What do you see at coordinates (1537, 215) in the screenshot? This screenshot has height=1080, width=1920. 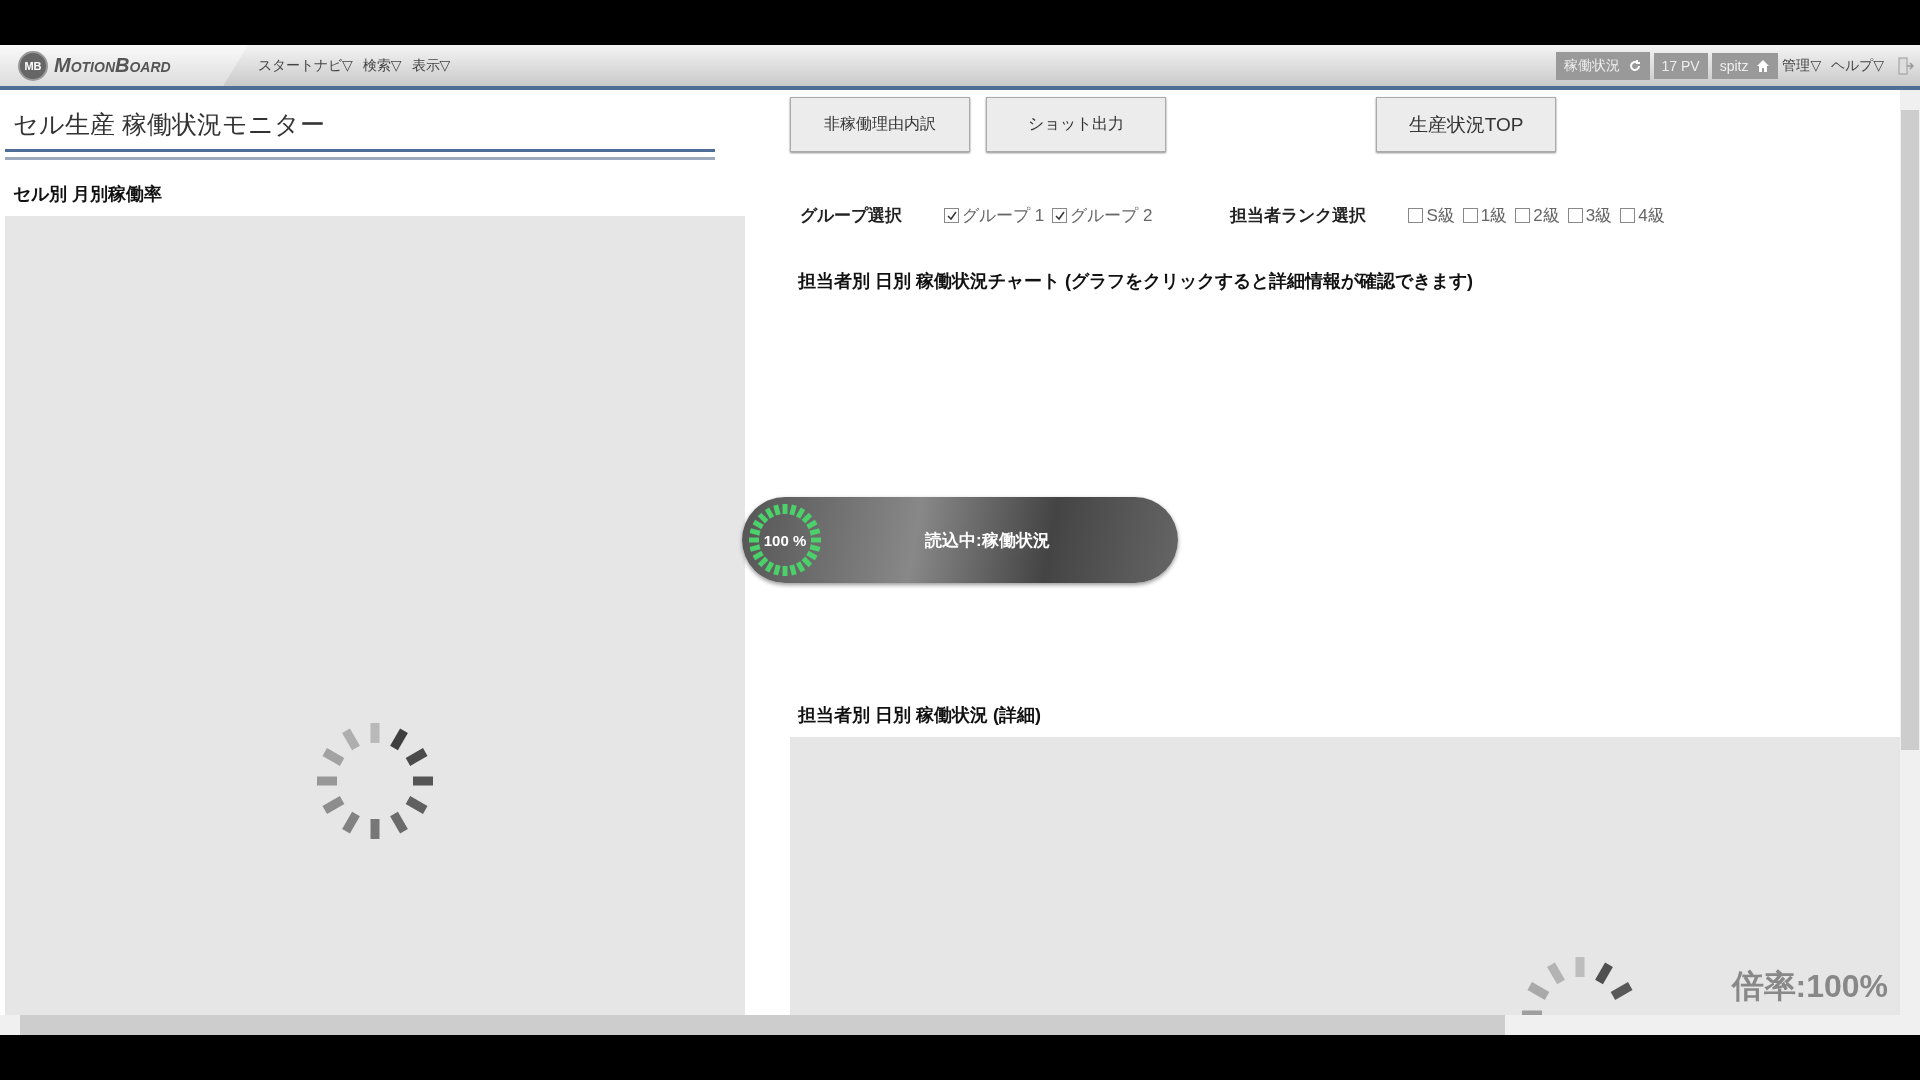 I see `rank-checkbox: 2級` at bounding box center [1537, 215].